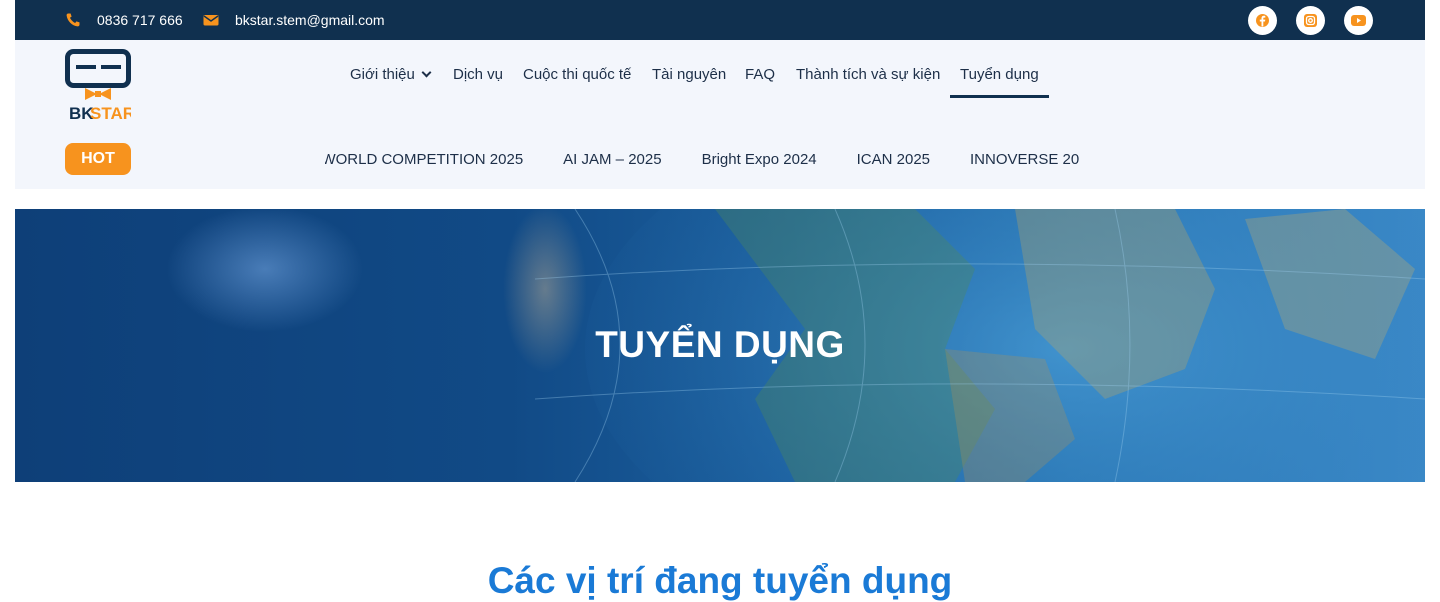 The image size is (1440, 602). What do you see at coordinates (382, 74) in the screenshot?
I see `nav-label: Giới thiệu` at bounding box center [382, 74].